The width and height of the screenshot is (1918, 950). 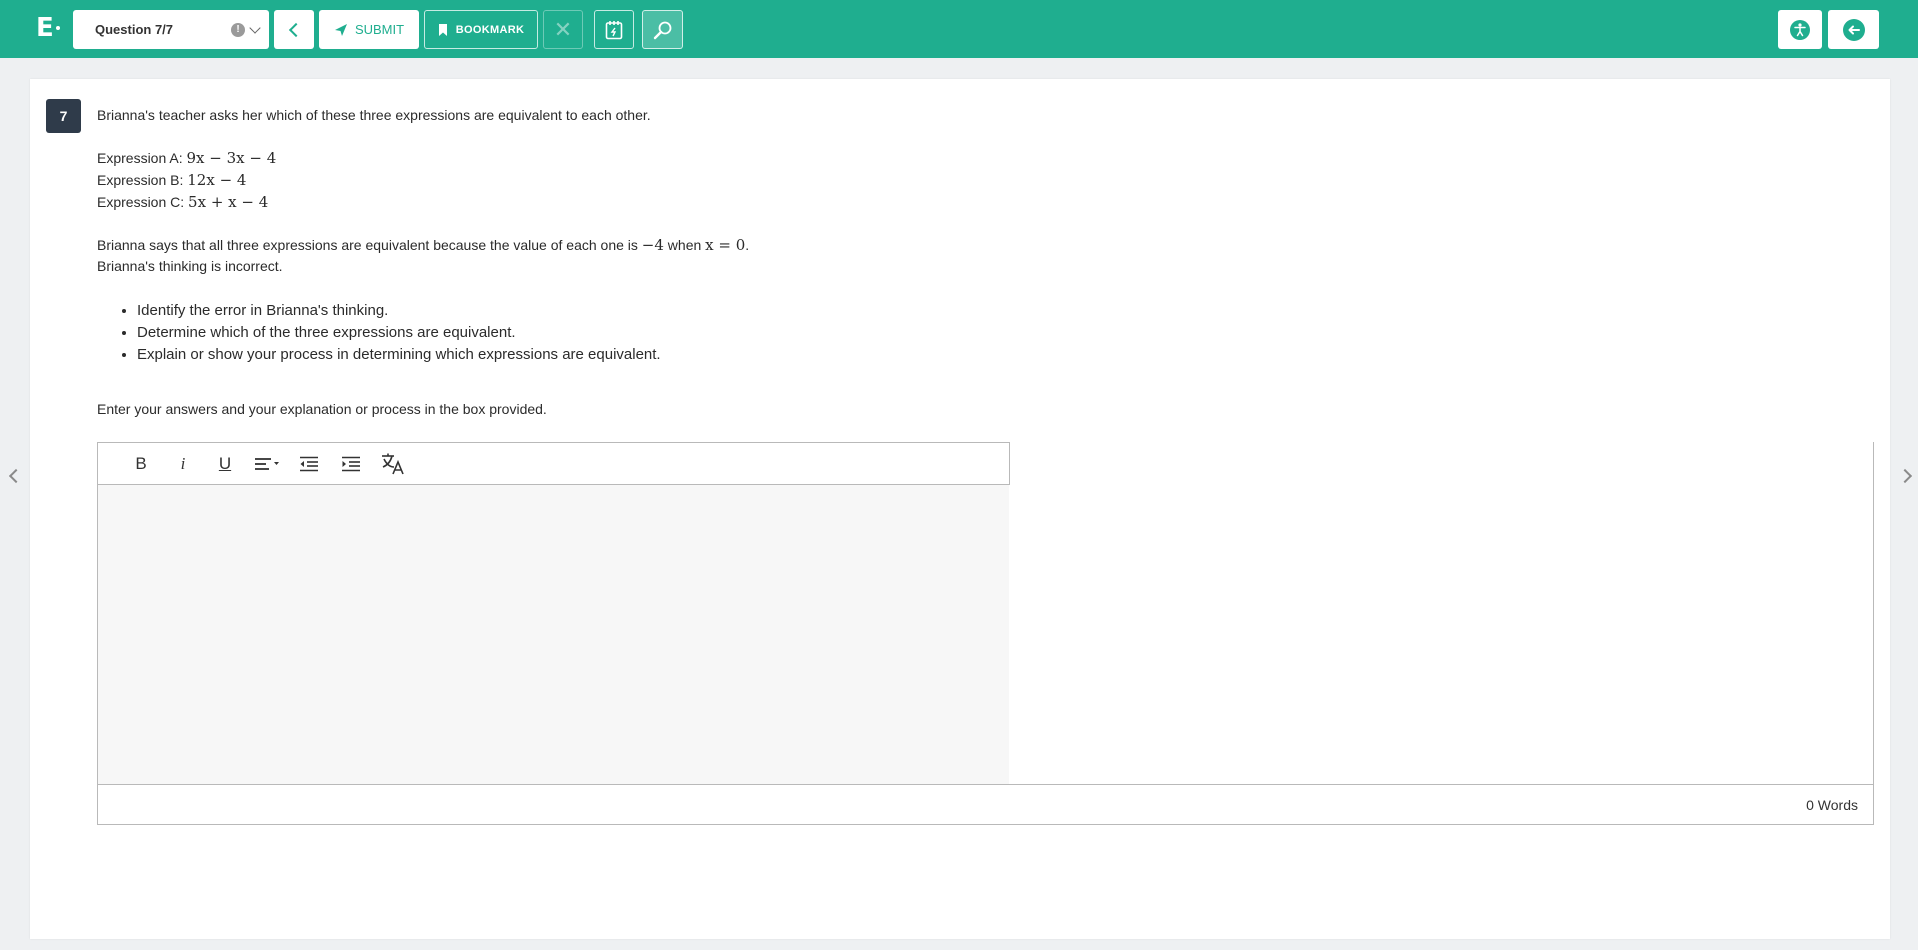 I want to click on eliminate-button: ✕, so click(x=563, y=29).